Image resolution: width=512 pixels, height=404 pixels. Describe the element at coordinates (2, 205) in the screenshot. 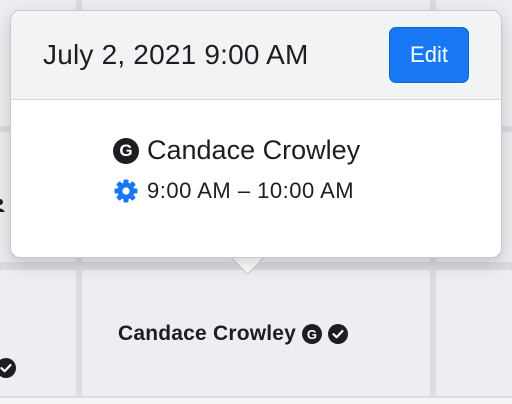

I see `user-icon` at that location.